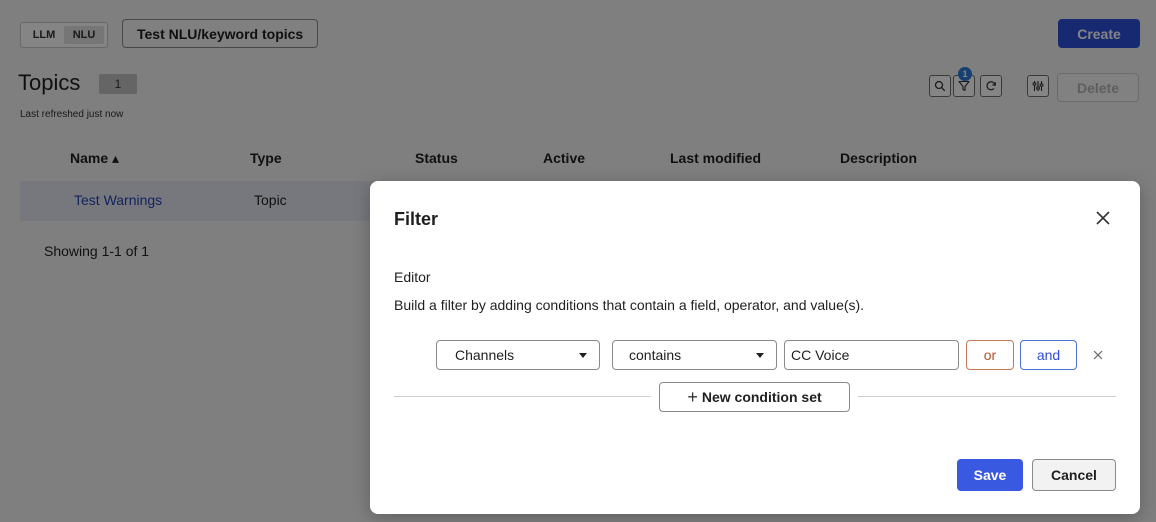 The height and width of the screenshot is (522, 1156). Describe the element at coordinates (987, 396) in the screenshot. I see `divider-right` at that location.